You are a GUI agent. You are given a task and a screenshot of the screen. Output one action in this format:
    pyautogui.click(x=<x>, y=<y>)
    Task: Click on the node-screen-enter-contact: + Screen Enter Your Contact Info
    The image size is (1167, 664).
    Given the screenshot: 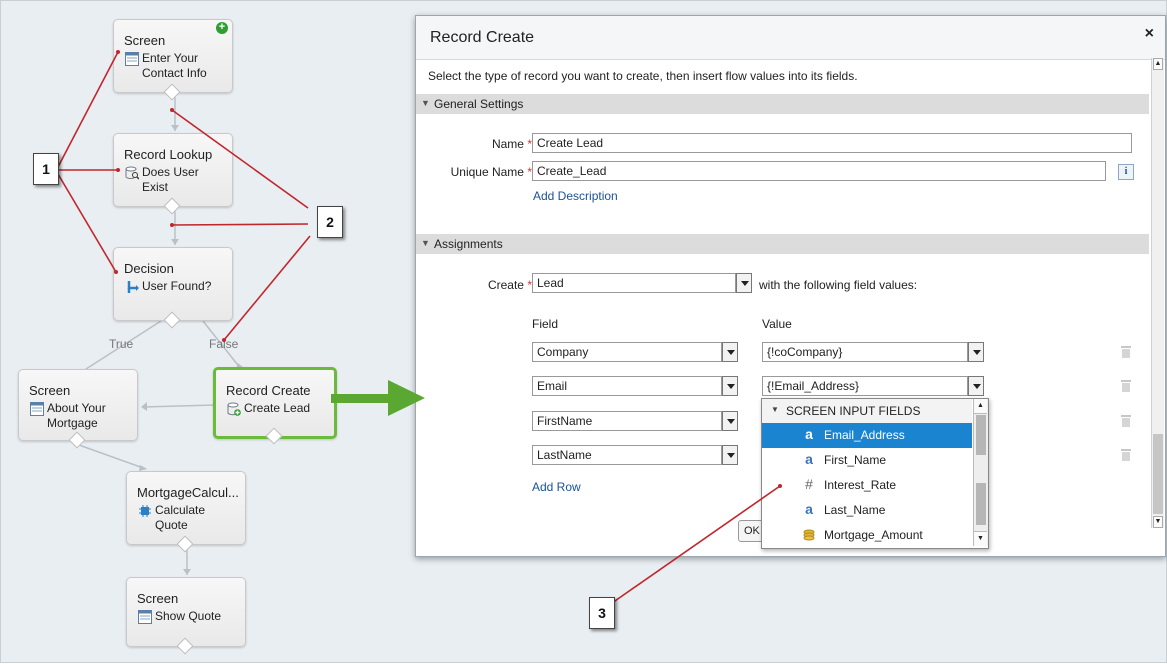 What is the action you would take?
    pyautogui.click(x=173, y=60)
    